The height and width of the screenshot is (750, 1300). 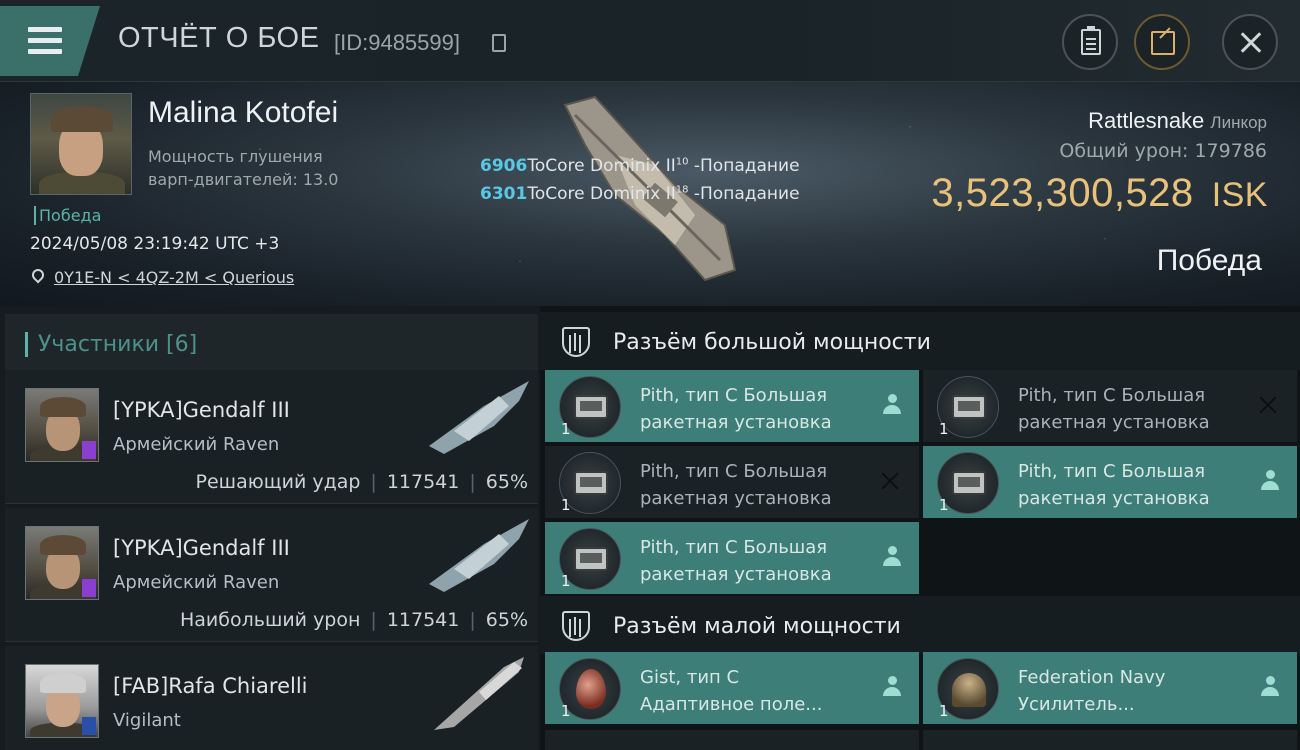 I want to click on total-damage-label: Общий урон:, so click(x=1124, y=151).